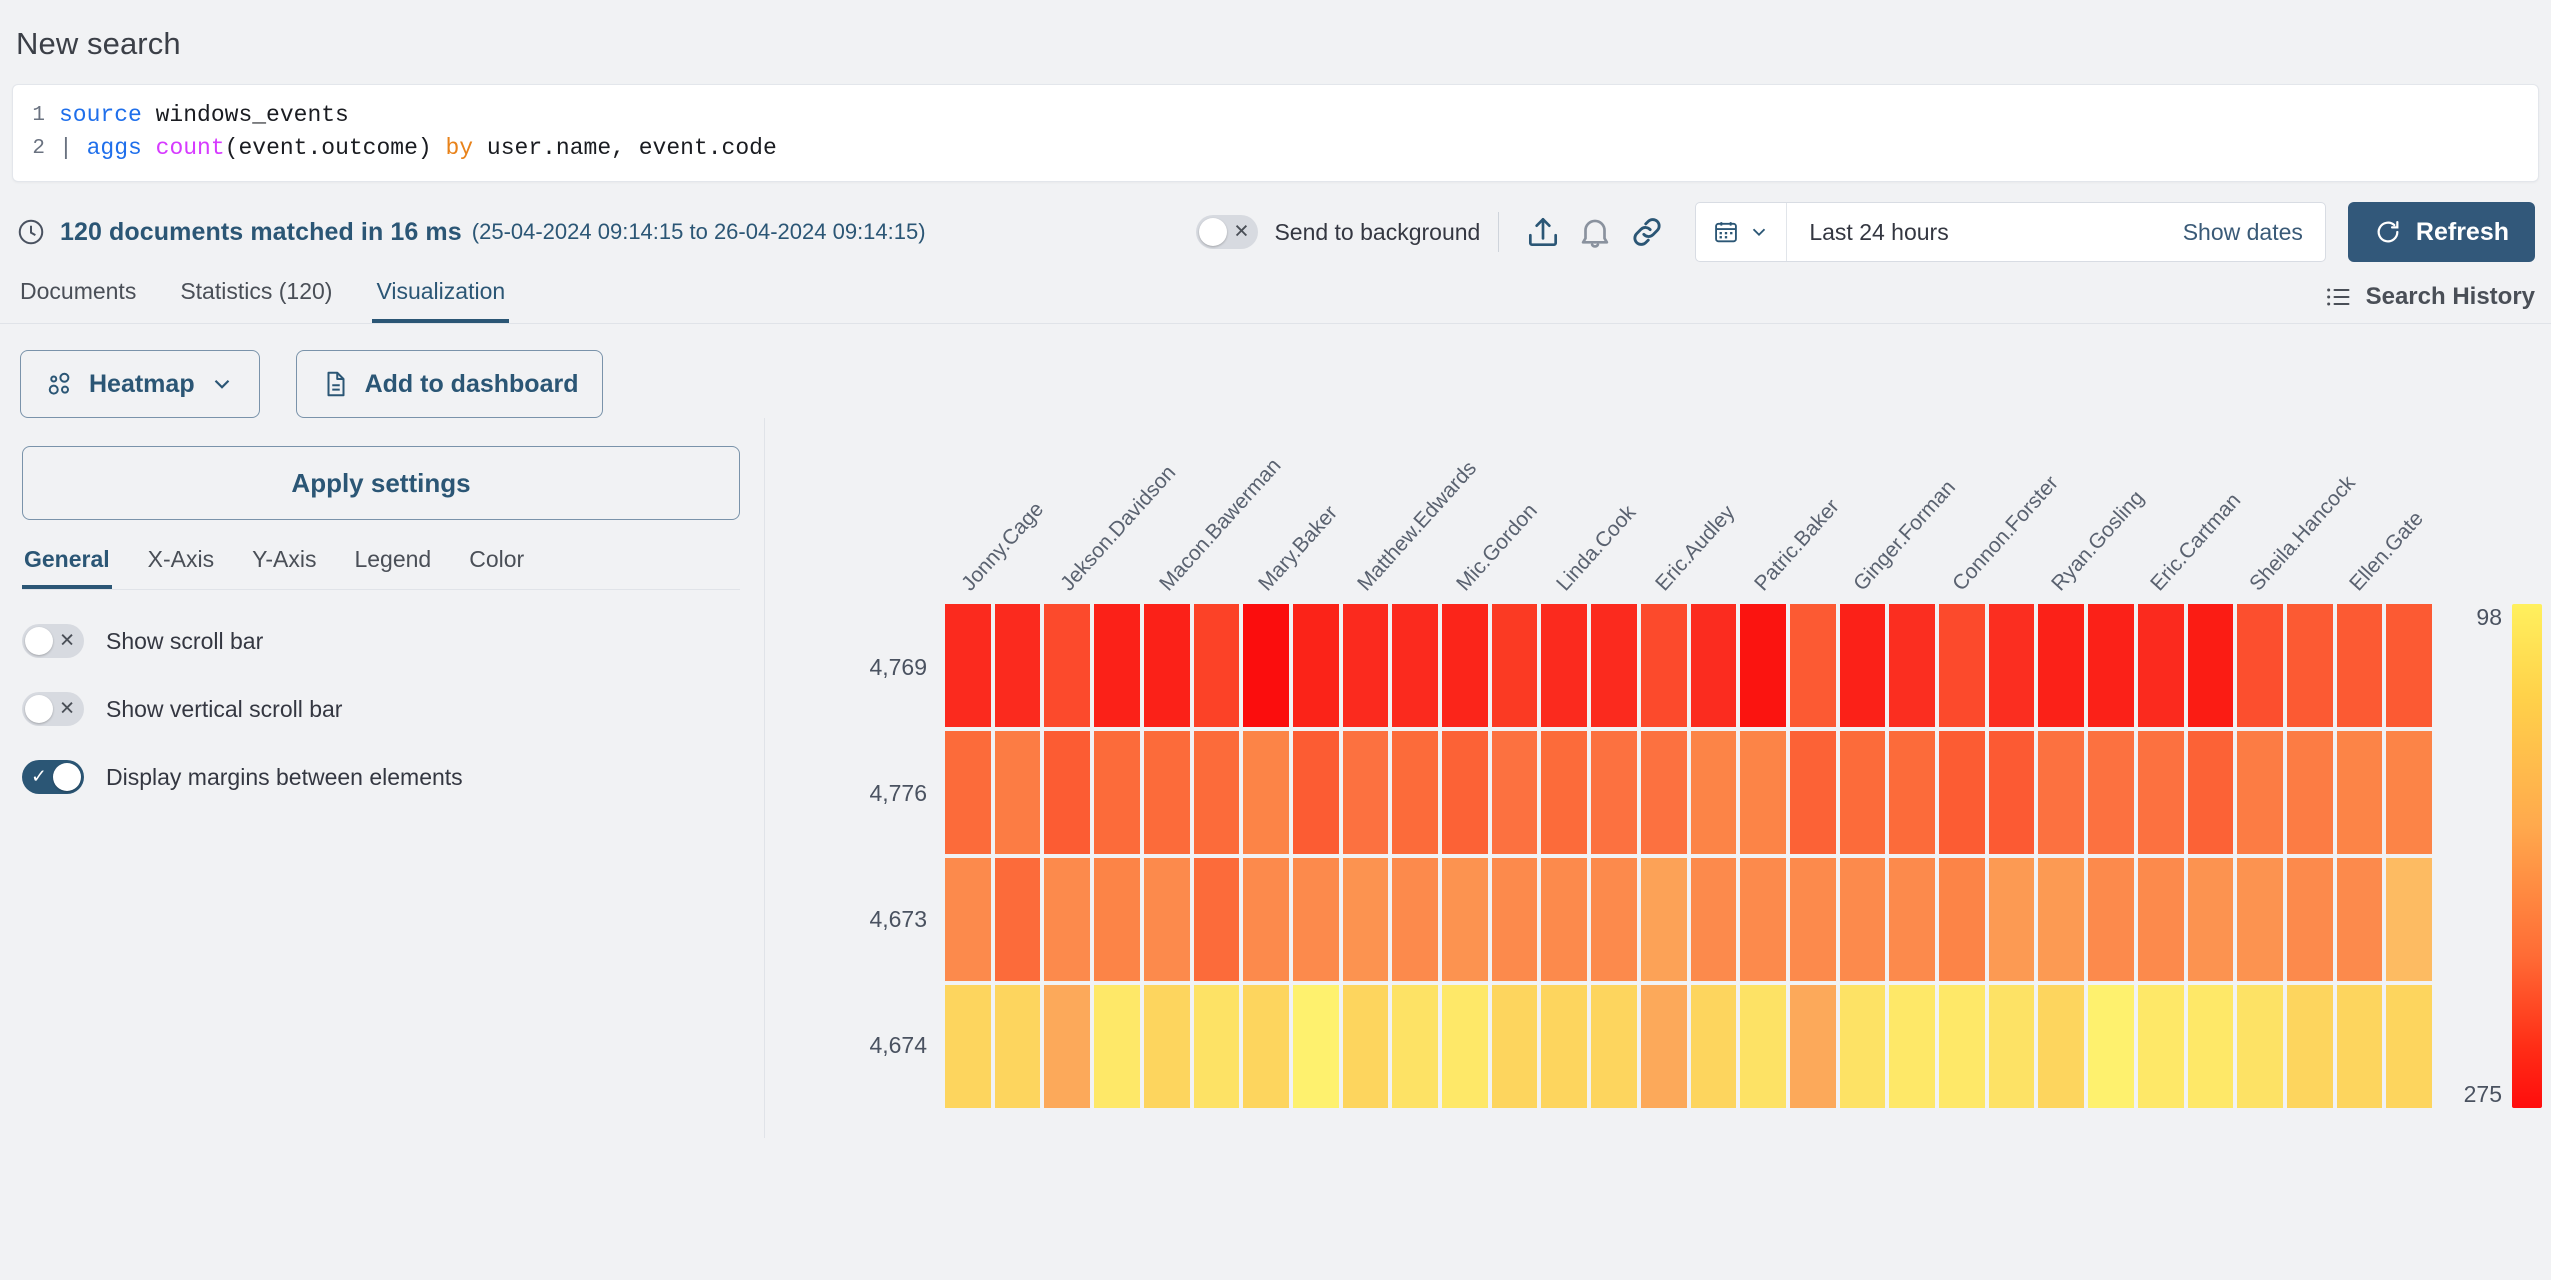 This screenshot has width=2551, height=1280. What do you see at coordinates (1275, 115) in the screenshot?
I see `code-line-1: 1 source windows_events` at bounding box center [1275, 115].